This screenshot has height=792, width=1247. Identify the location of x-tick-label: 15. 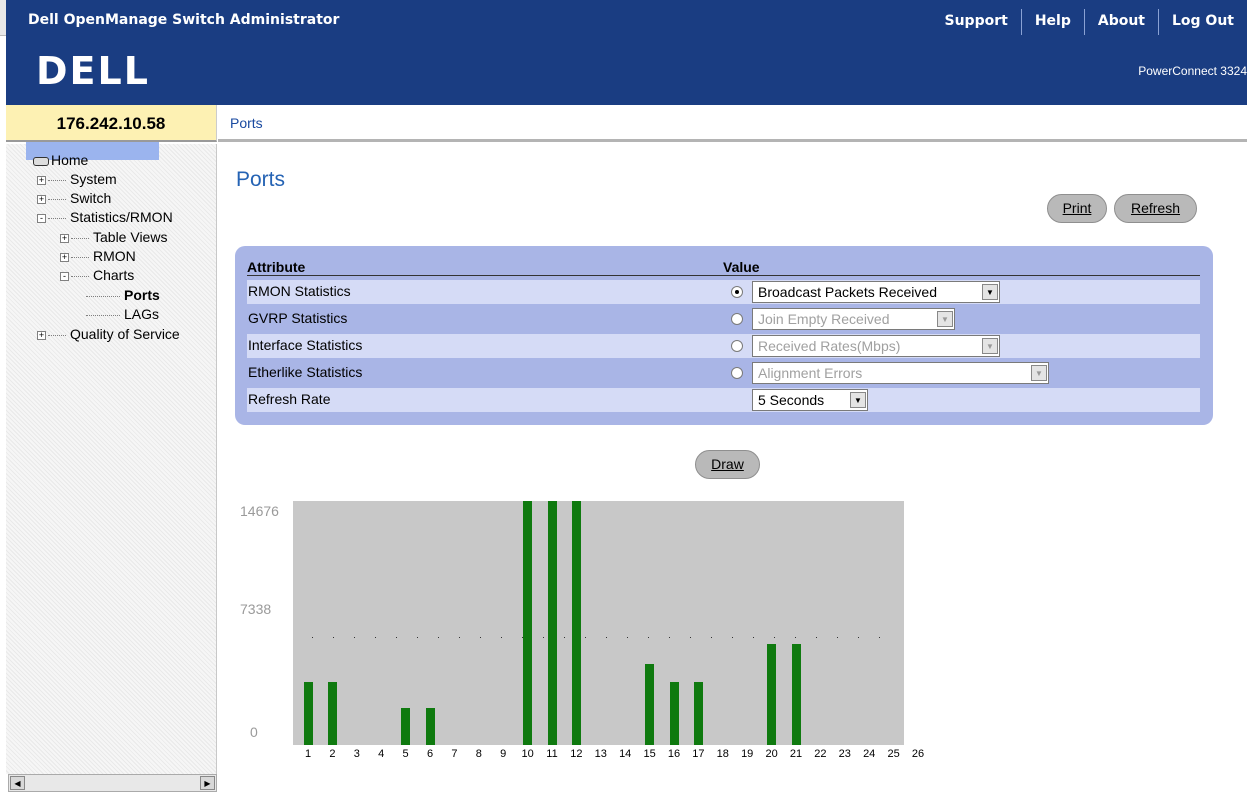
(649, 754).